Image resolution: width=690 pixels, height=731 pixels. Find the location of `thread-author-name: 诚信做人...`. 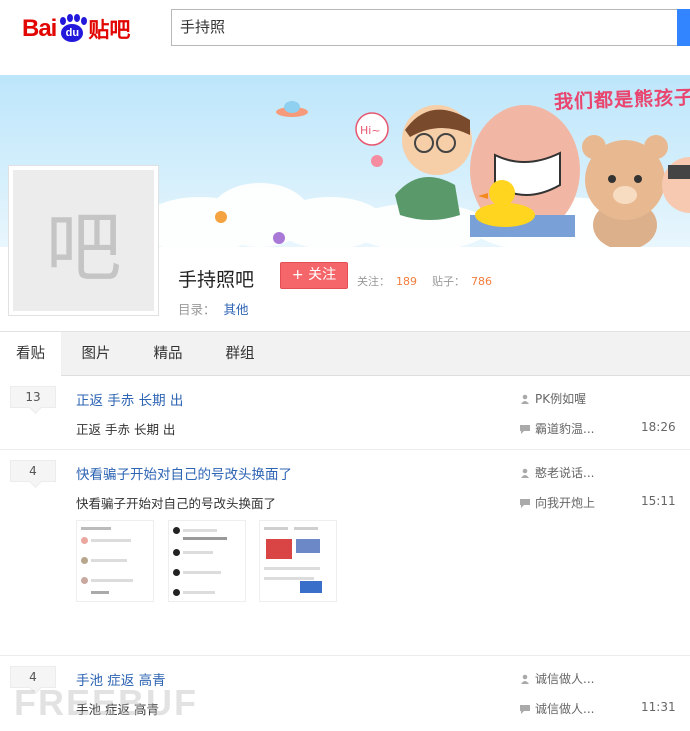

thread-author-name: 诚信做人... is located at coordinates (564, 678).